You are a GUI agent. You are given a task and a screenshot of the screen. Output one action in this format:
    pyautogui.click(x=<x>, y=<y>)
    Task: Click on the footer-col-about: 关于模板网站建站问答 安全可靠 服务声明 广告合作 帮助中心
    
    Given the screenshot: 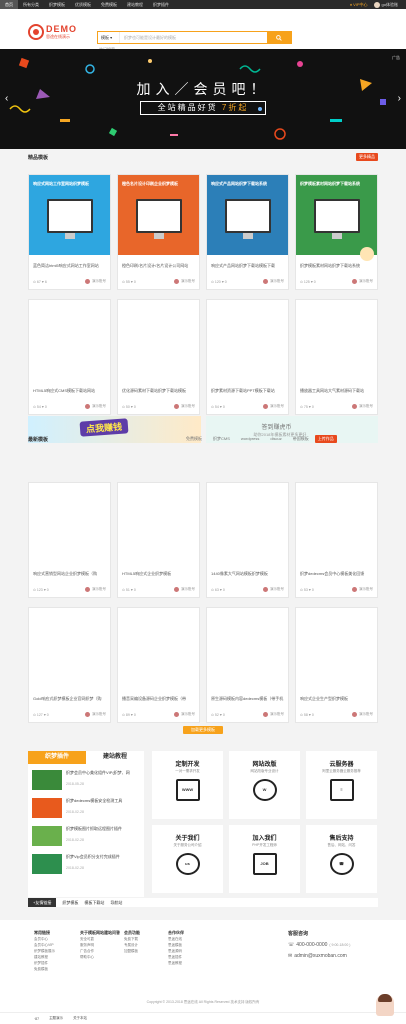 What is the action you would take?
    pyautogui.click(x=100, y=944)
    